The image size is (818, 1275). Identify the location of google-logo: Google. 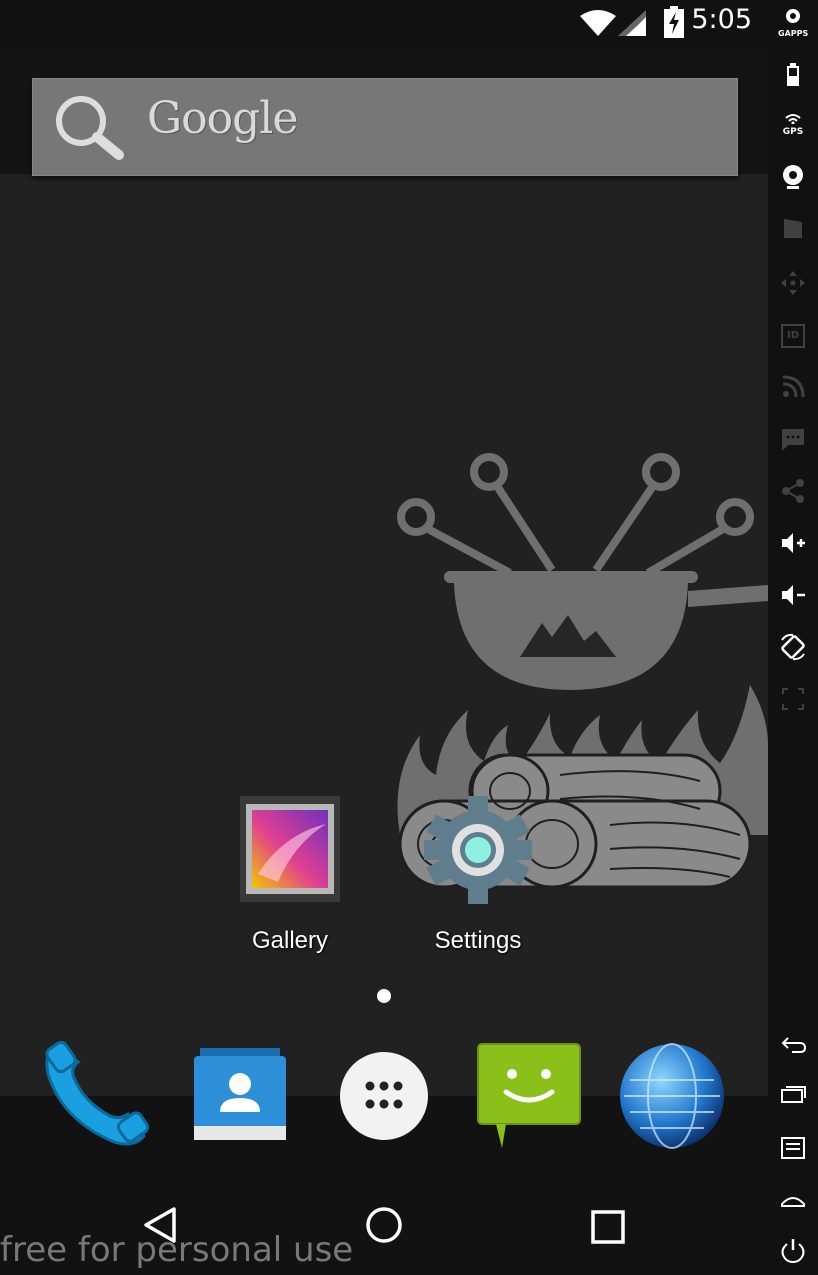
(222, 118).